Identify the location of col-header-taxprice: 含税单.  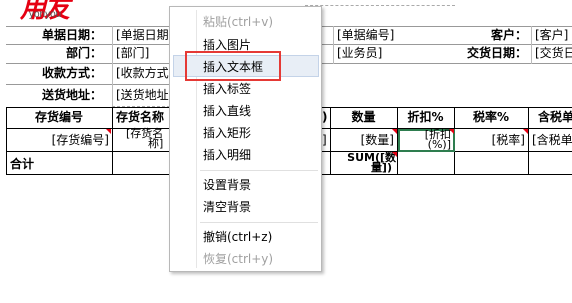
(555, 117).